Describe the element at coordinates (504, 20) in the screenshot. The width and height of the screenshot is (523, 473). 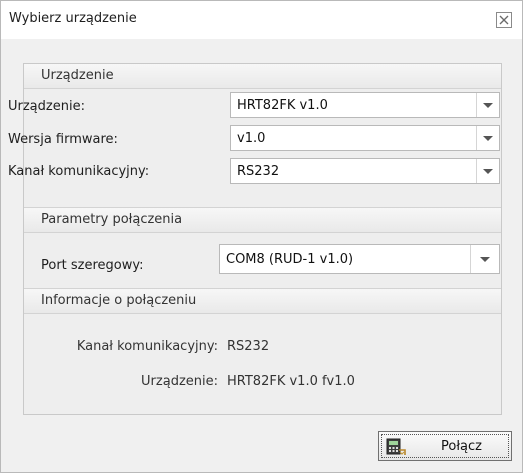
I see `close-icon` at that location.